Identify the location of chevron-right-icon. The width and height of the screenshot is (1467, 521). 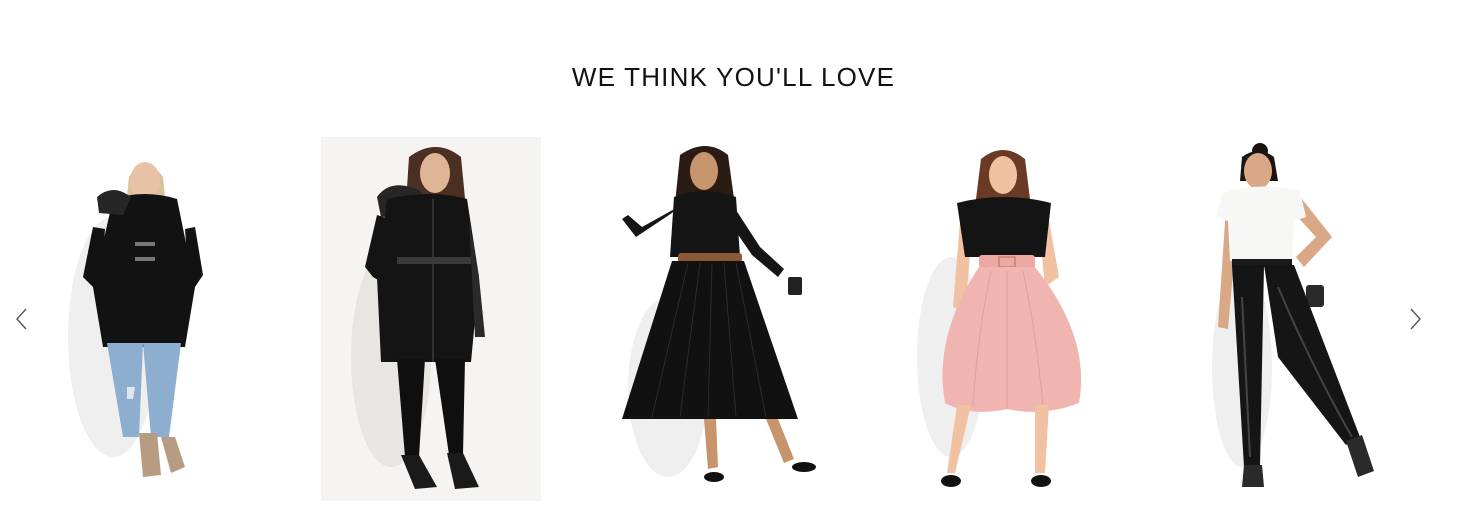
(1415, 319).